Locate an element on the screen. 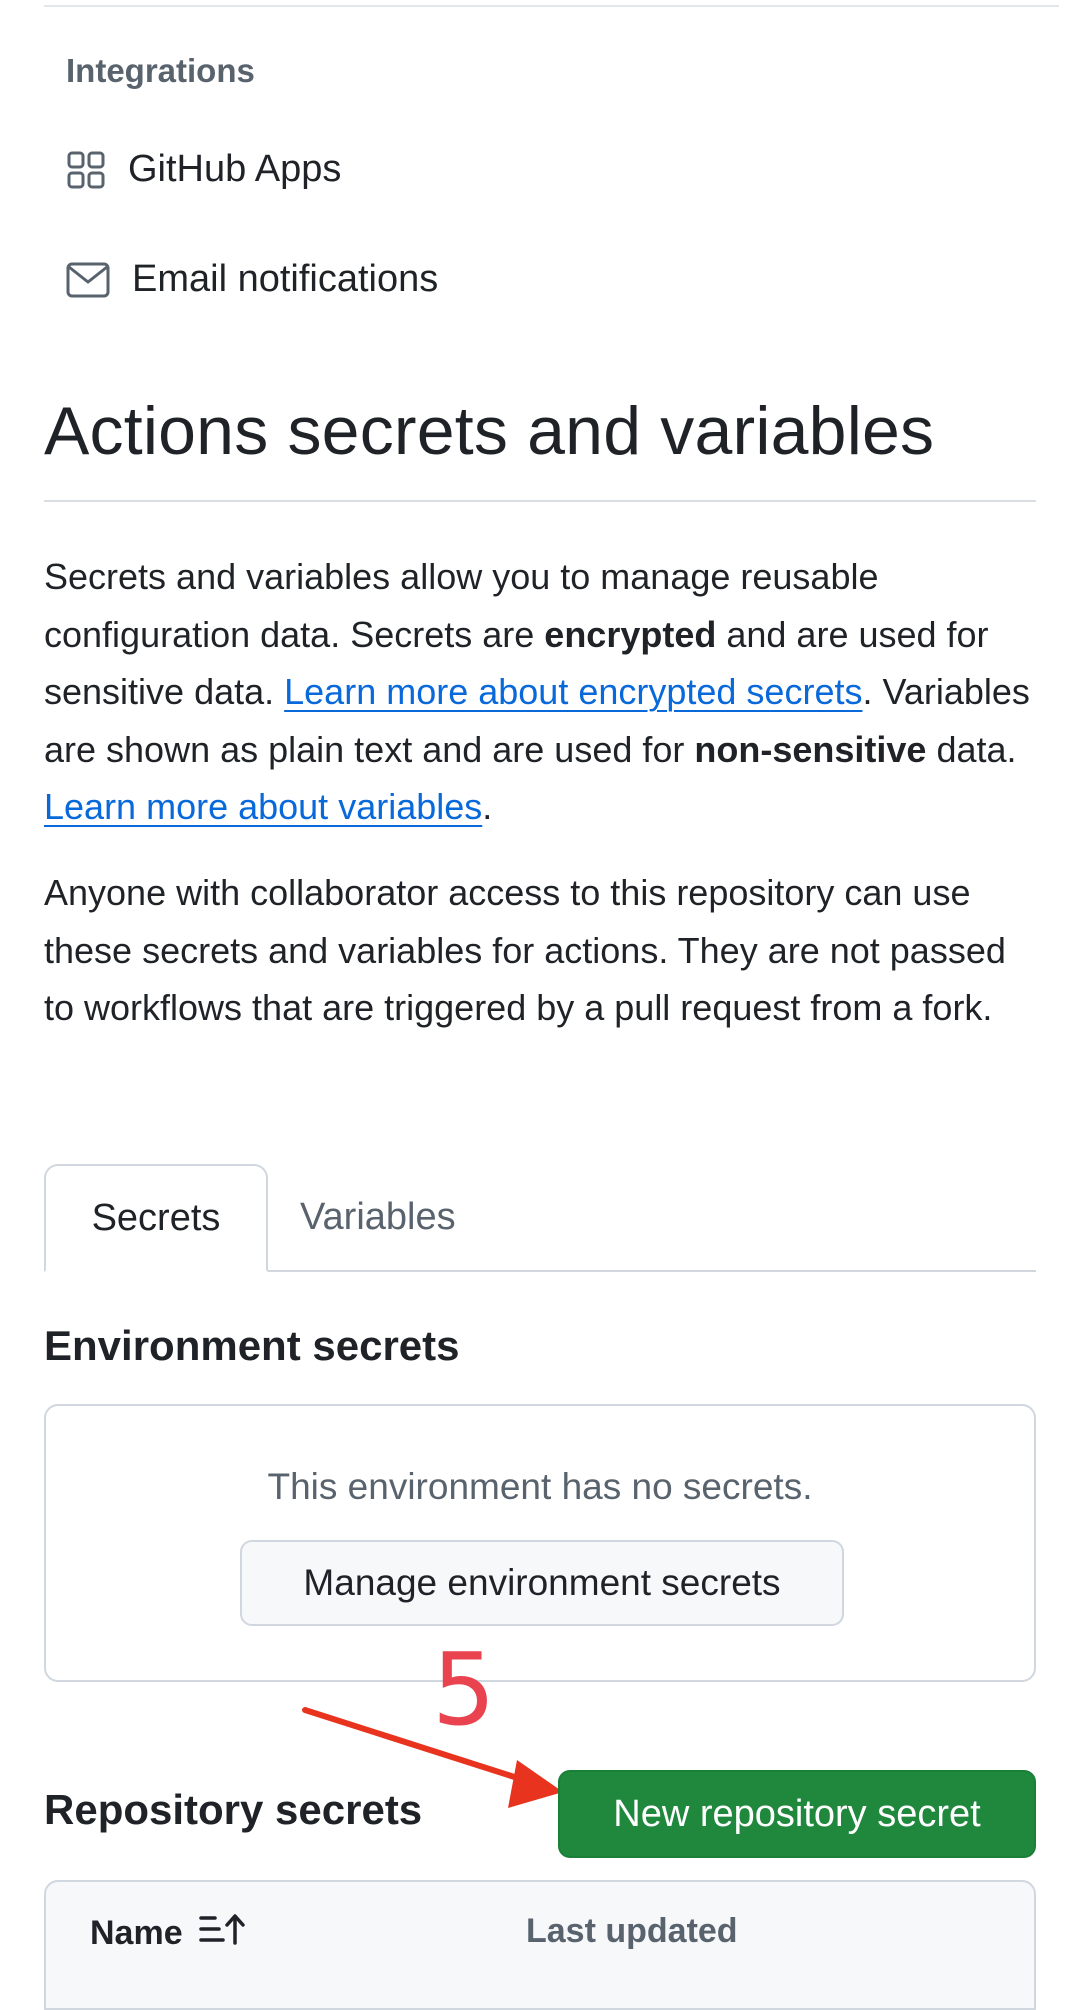 This screenshot has width=1080, height=2010. tab-variables: Variables is located at coordinates (378, 1217).